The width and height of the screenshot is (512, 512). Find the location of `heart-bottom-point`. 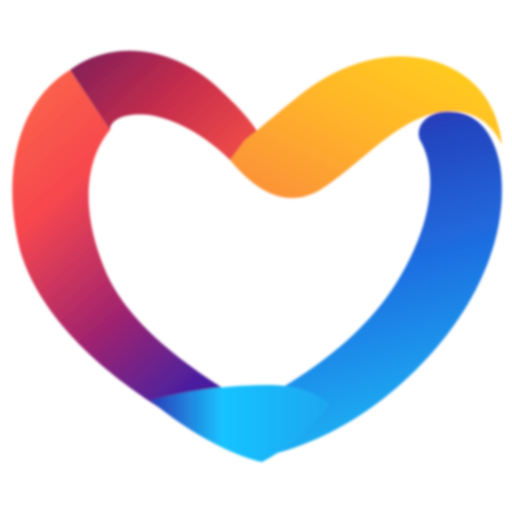

heart-bottom-point is located at coordinates (240, 423).